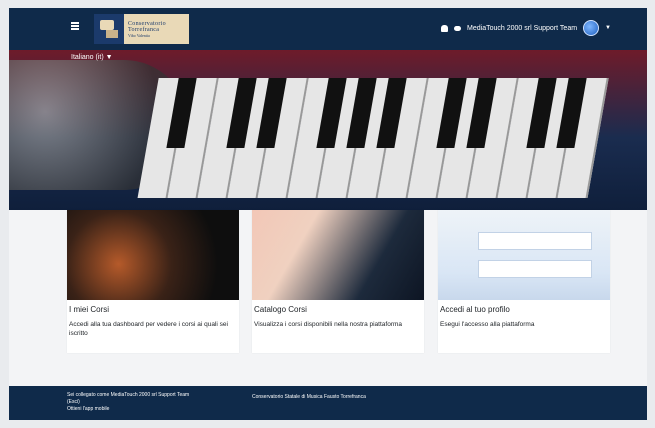 The image size is (655, 428). I want to click on logo-mark-icon, so click(109, 29).